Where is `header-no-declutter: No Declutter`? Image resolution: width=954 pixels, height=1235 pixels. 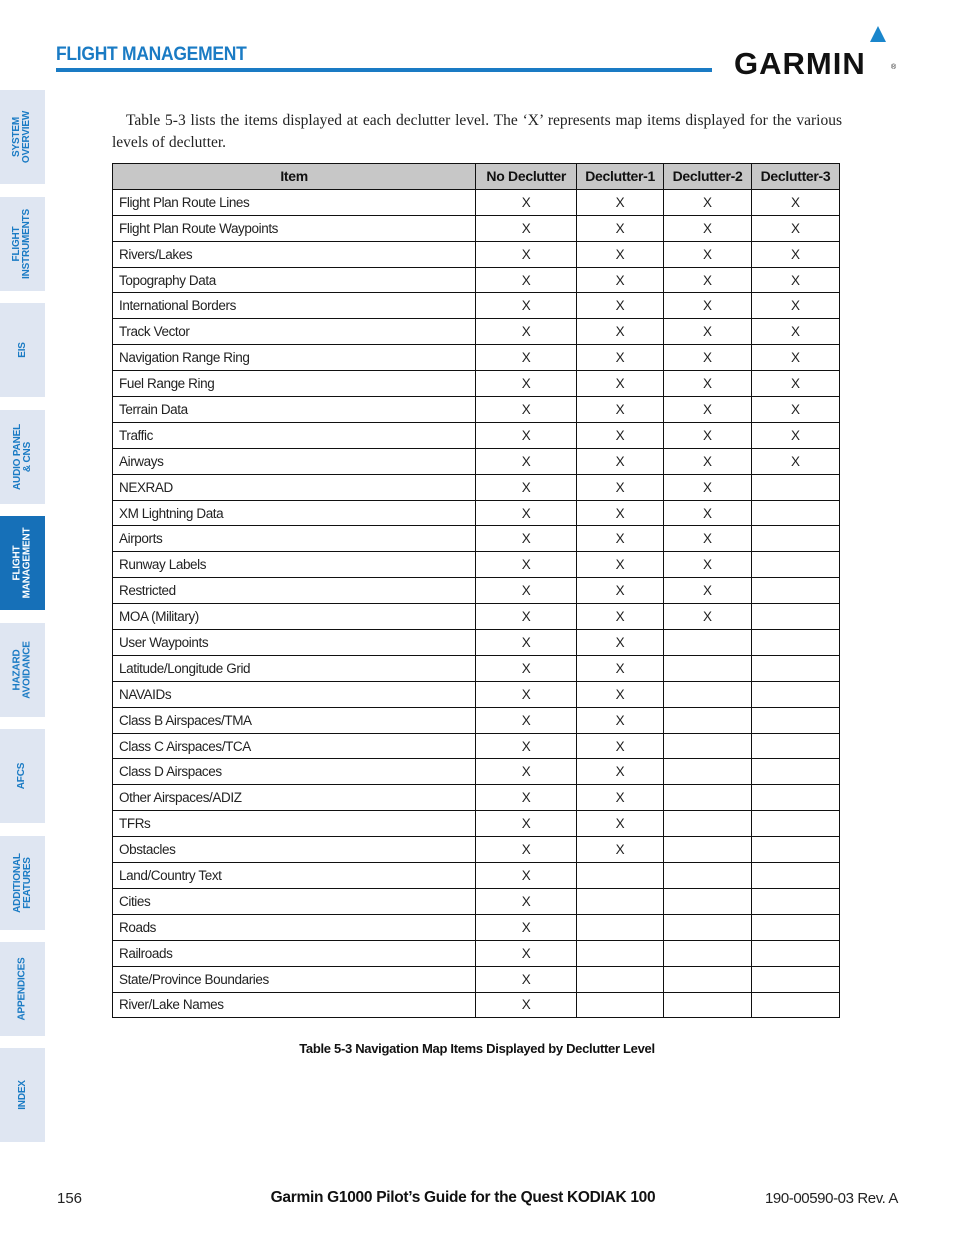 header-no-declutter: No Declutter is located at coordinates (526, 176).